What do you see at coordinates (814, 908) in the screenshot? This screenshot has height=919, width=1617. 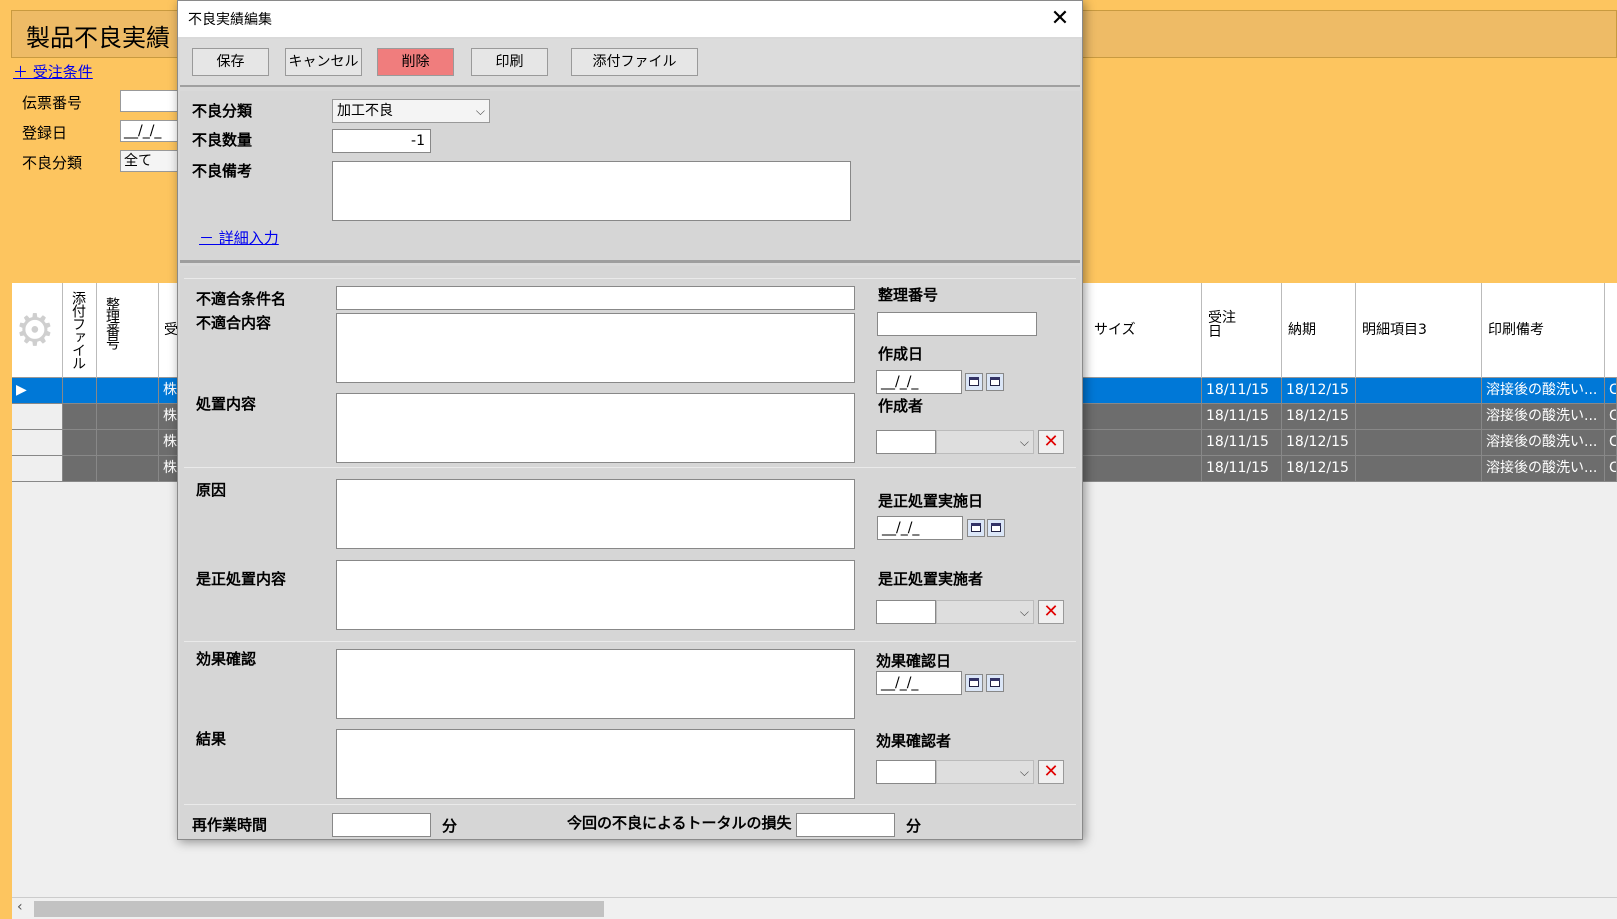 I see `horizontal-scrollbar: ‹` at bounding box center [814, 908].